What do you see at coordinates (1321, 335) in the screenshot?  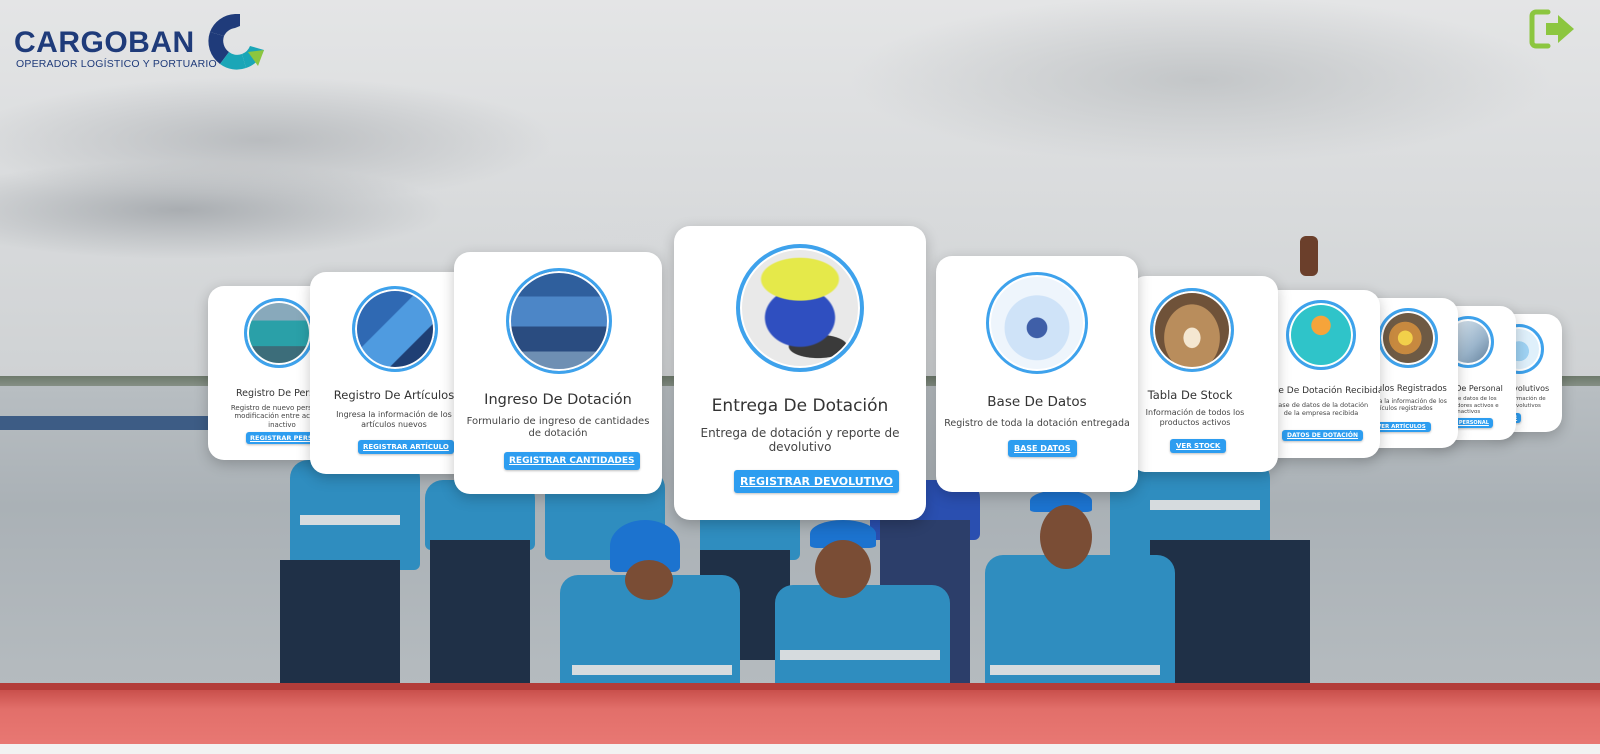 I see `worker-helmet-illustration-icon` at bounding box center [1321, 335].